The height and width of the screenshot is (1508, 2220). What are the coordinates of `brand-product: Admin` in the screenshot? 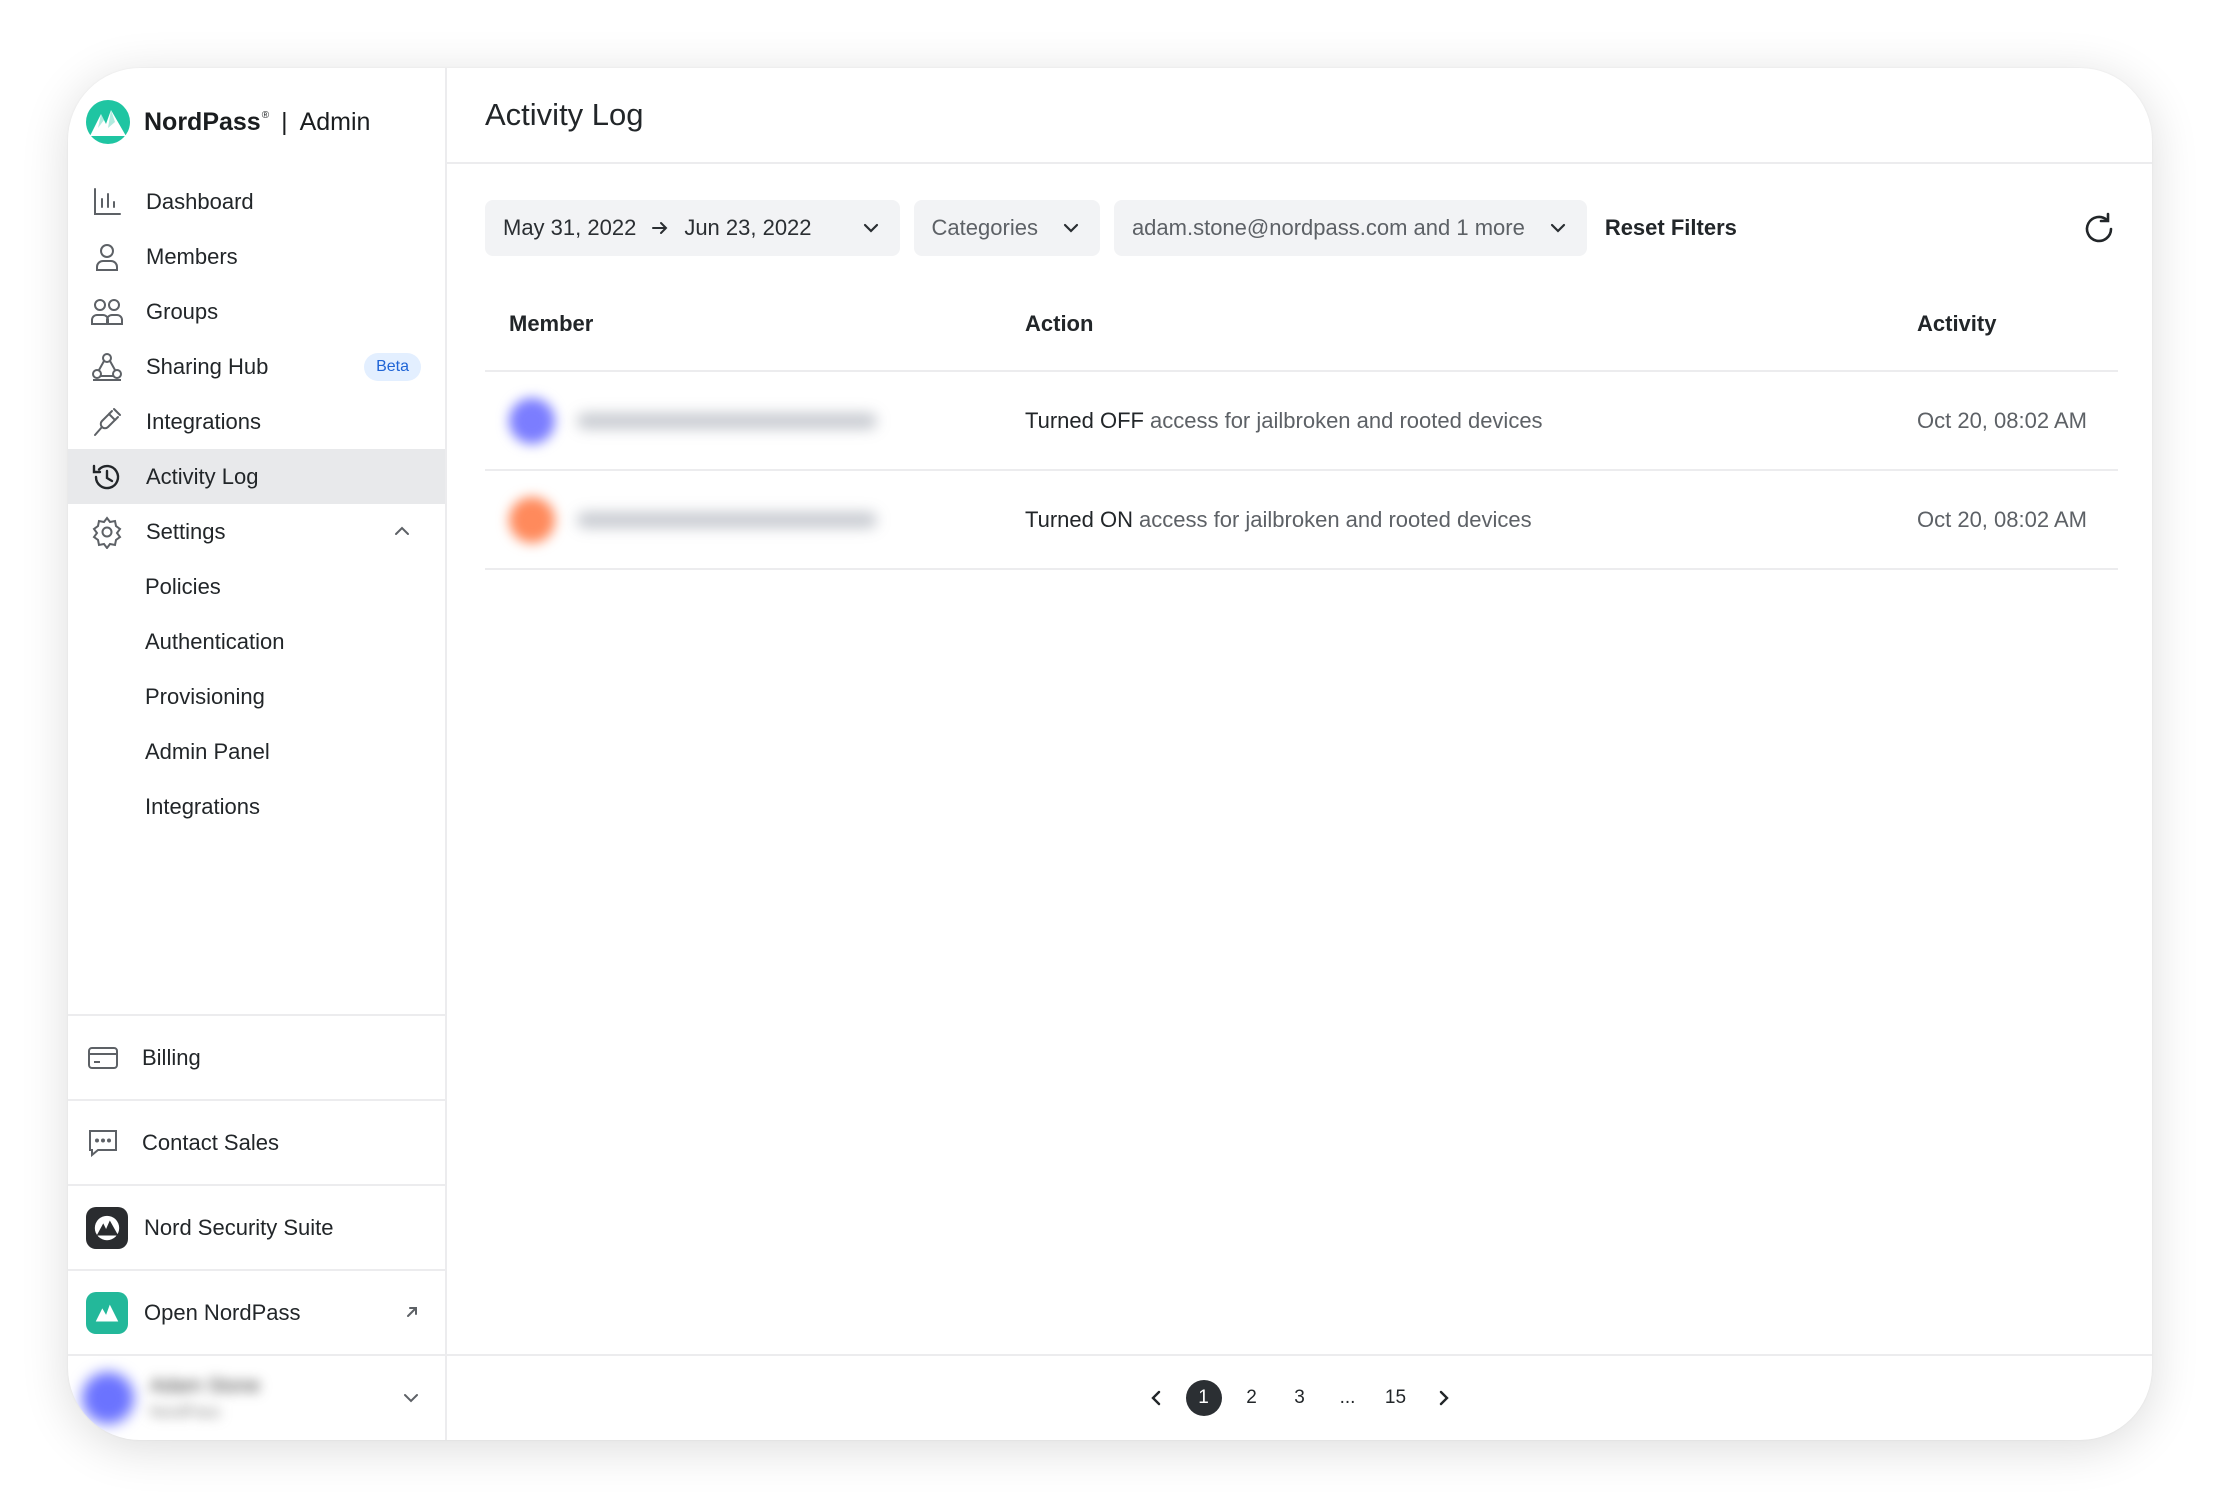 It's located at (335, 121).